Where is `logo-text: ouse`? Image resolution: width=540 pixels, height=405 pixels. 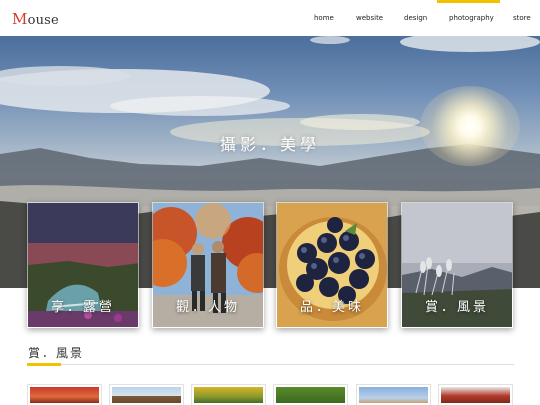
logo-text: ouse is located at coordinates (43, 20).